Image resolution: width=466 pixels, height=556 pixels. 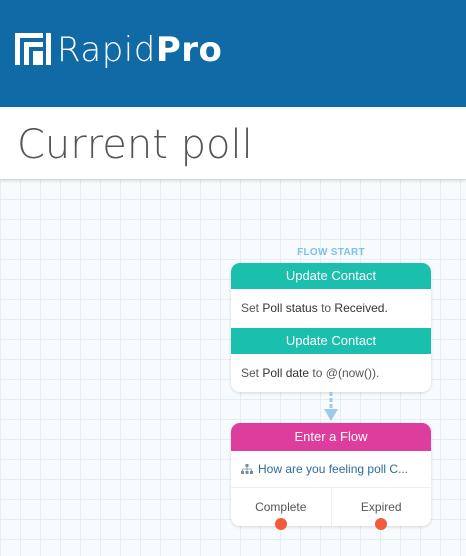 I want to click on connector-arrow-icon, so click(x=331, y=406).